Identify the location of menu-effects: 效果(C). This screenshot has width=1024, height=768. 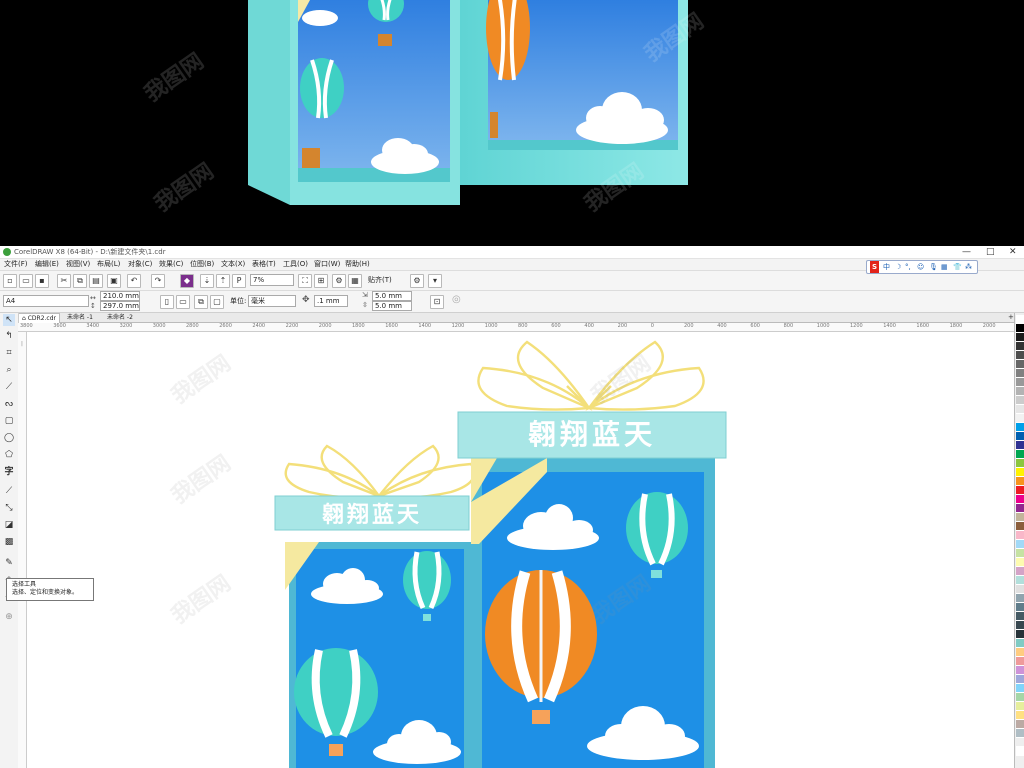
(171, 264).